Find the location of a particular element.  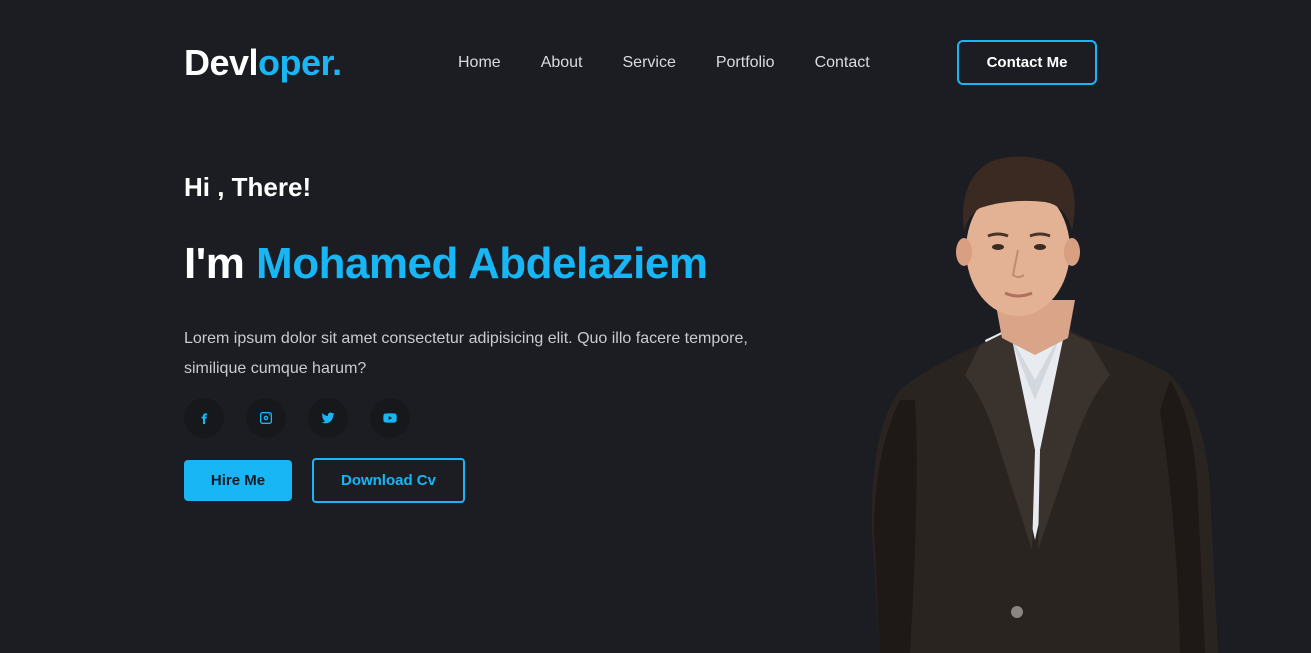

nav-link-service: Service is located at coordinates (649, 63).